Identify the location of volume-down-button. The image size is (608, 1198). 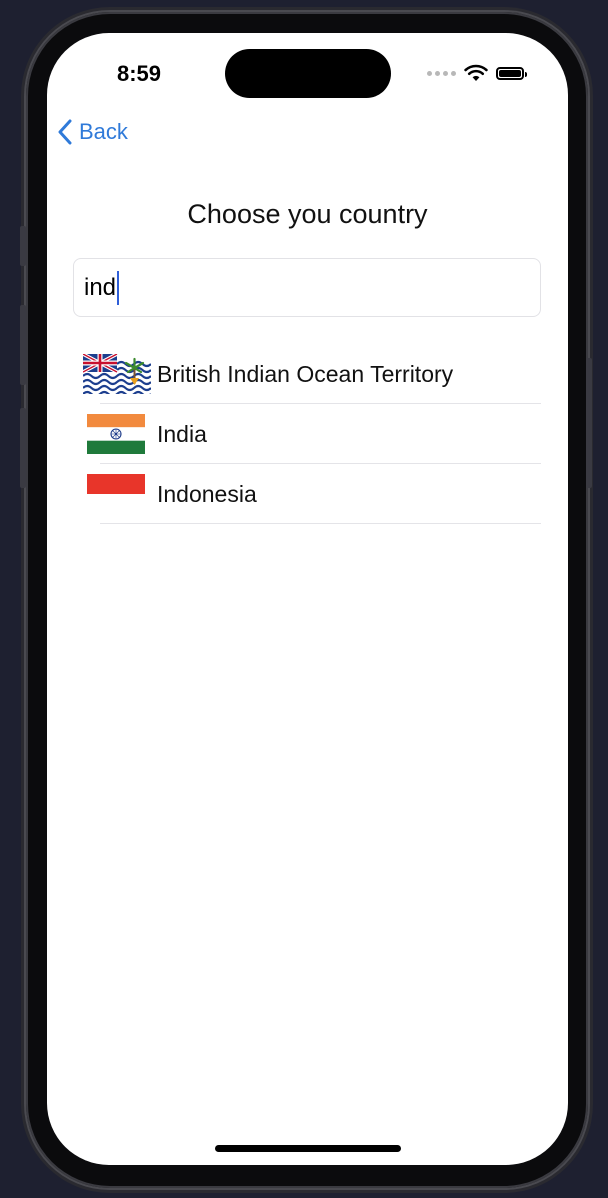
(23, 448).